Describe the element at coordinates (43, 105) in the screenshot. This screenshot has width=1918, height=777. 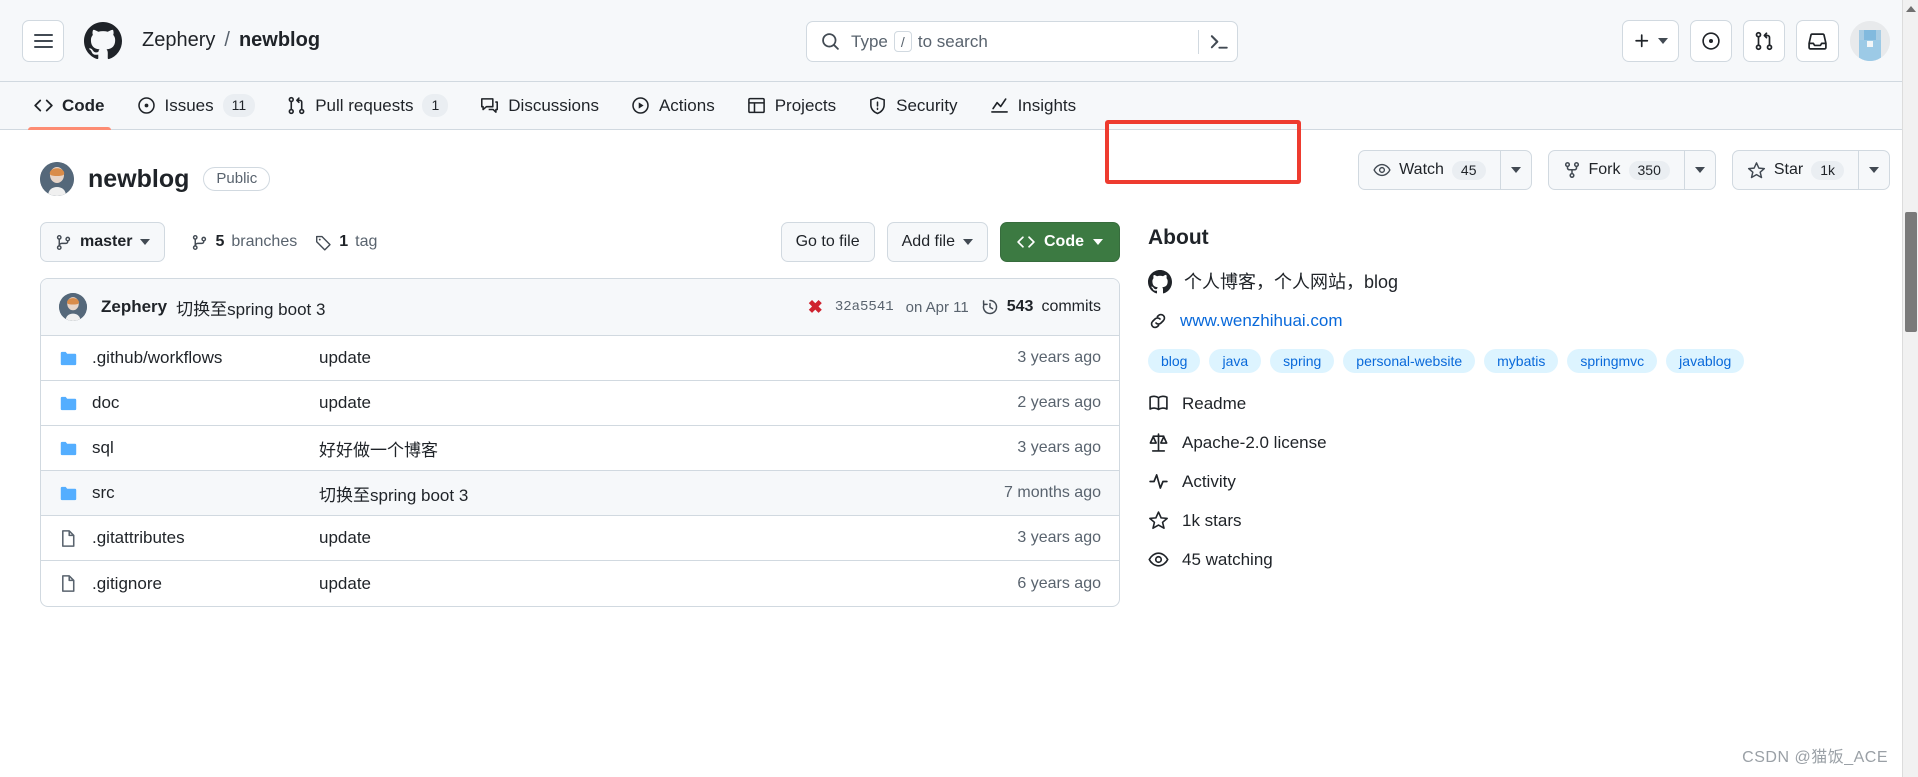
I see `code-icon` at that location.